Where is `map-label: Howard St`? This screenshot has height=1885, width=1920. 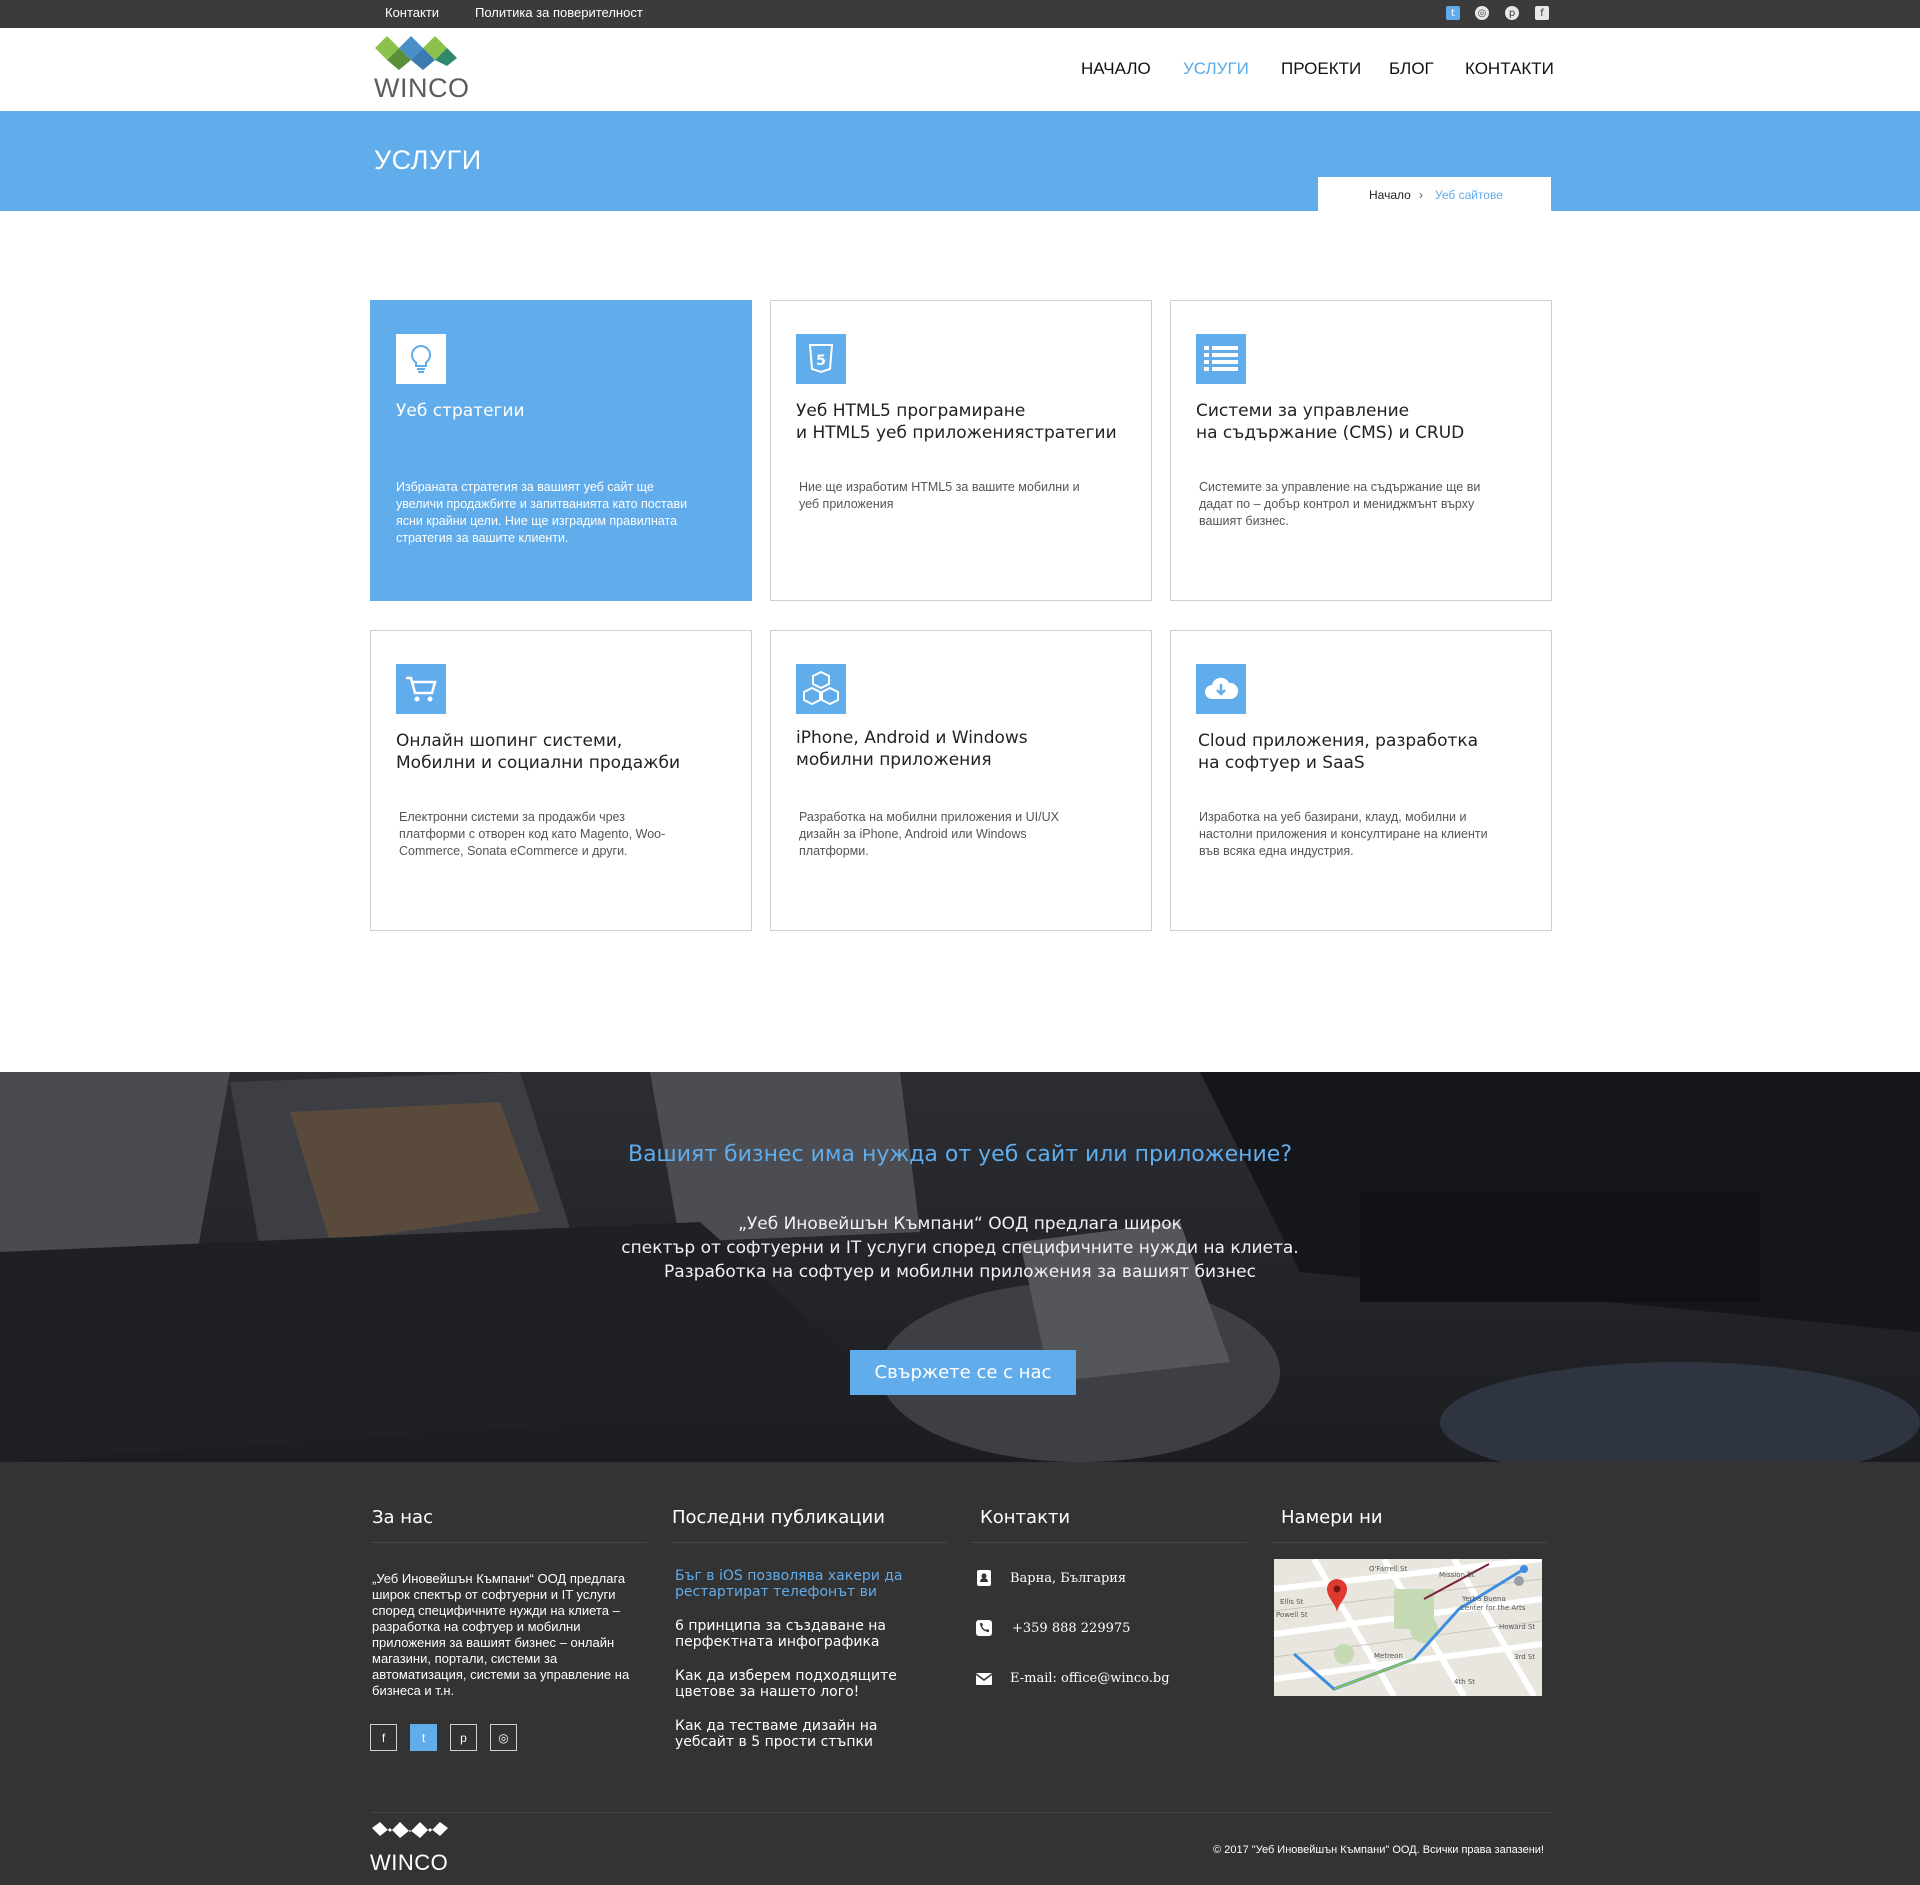 map-label: Howard St is located at coordinates (1517, 1627).